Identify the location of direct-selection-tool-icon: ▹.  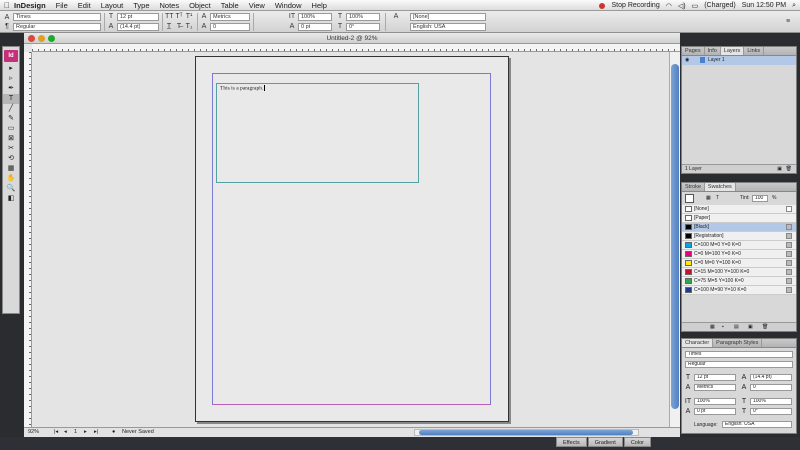
(11, 79).